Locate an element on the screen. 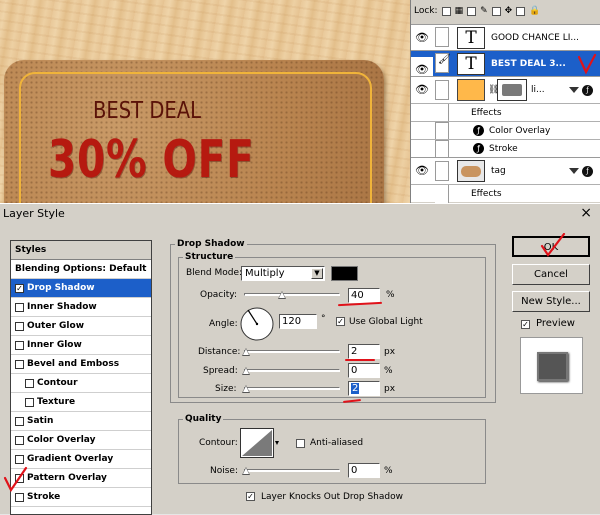  preview-checkbox: ✓ is located at coordinates (525, 324).